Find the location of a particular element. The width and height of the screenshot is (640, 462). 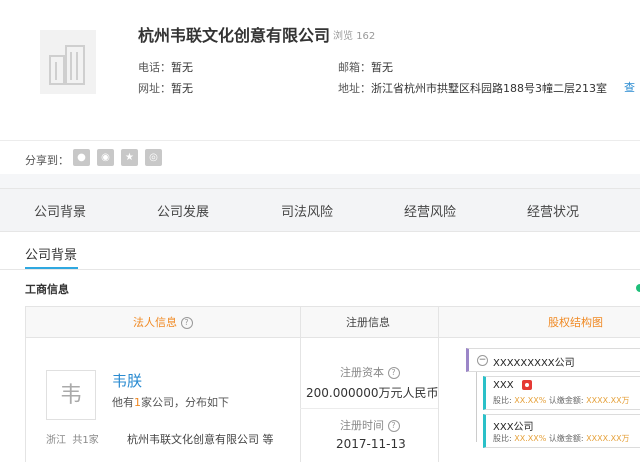

tab-company-background: 公司背景 is located at coordinates (60, 210).